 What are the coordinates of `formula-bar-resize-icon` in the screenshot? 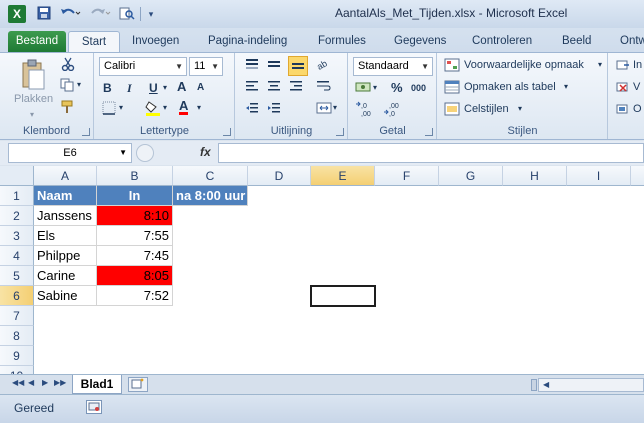 It's located at (145, 153).